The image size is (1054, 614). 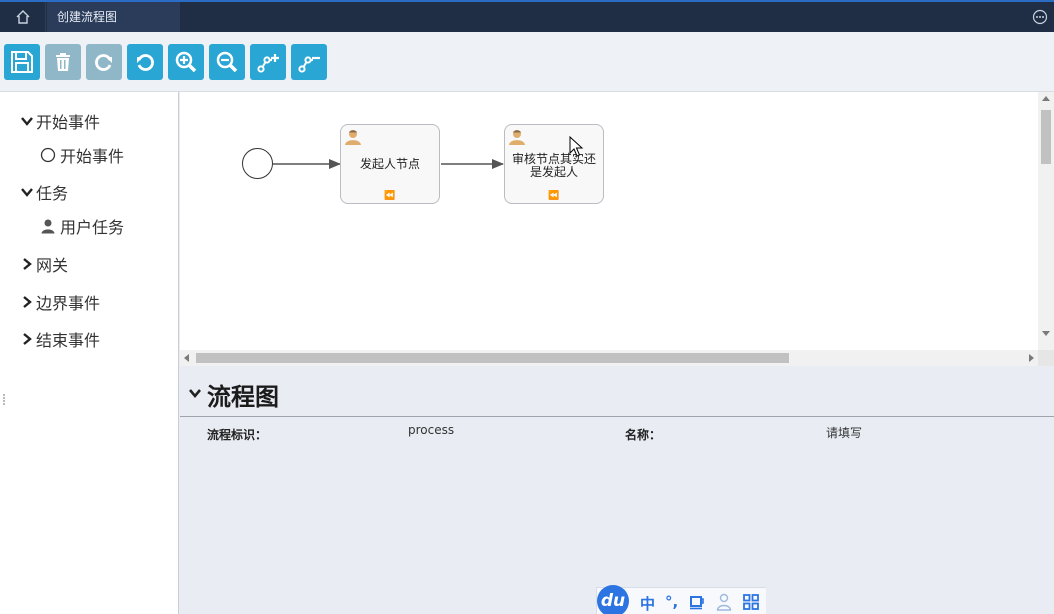 I want to click on task-label-line: 是发起人, so click(x=553, y=172).